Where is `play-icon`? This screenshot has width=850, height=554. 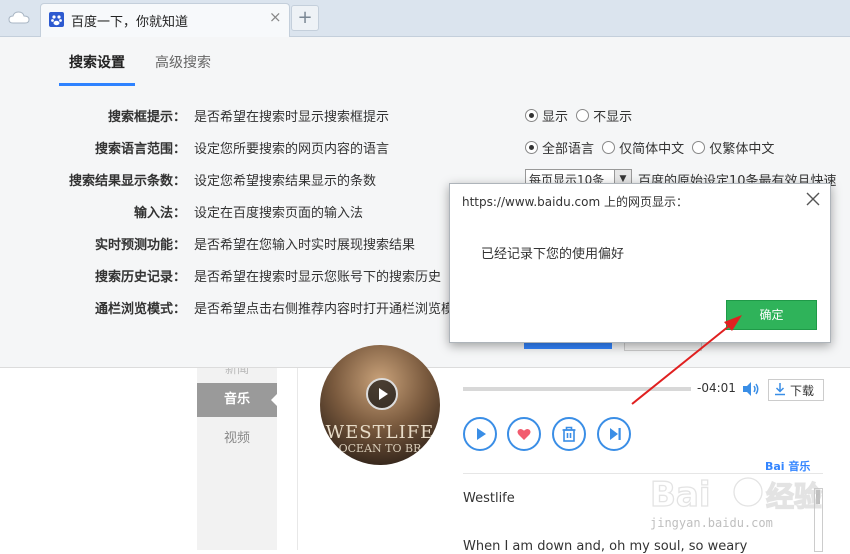
play-icon is located at coordinates (481, 434).